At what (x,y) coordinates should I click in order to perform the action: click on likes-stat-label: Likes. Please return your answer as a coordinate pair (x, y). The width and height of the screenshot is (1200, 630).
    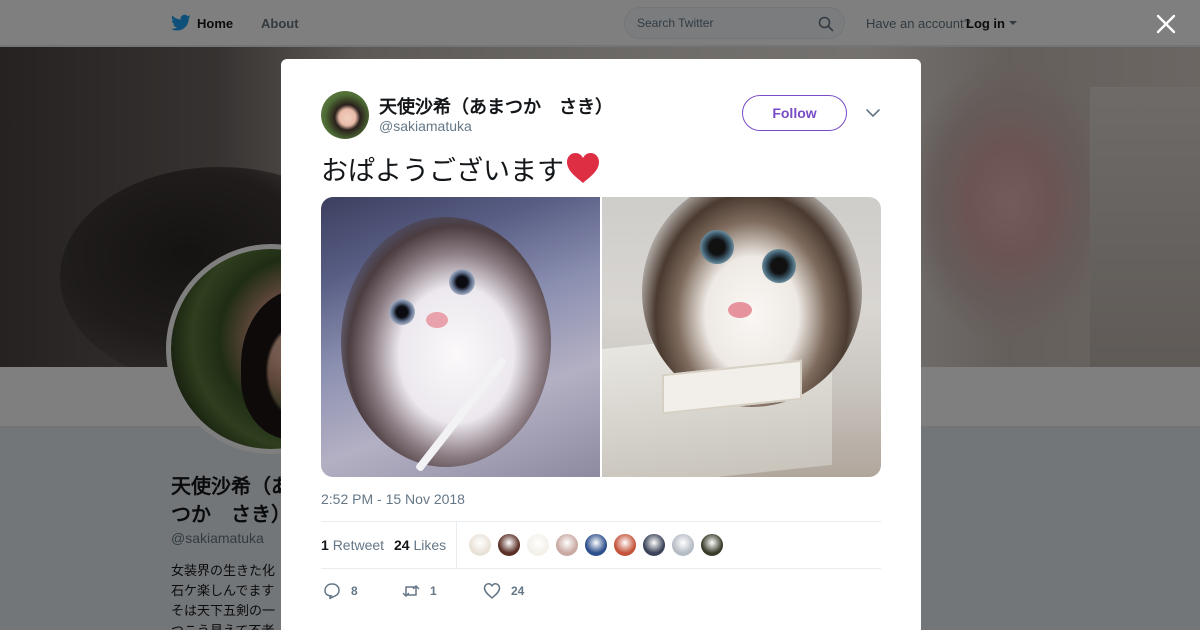
    Looking at the image, I should click on (430, 545).